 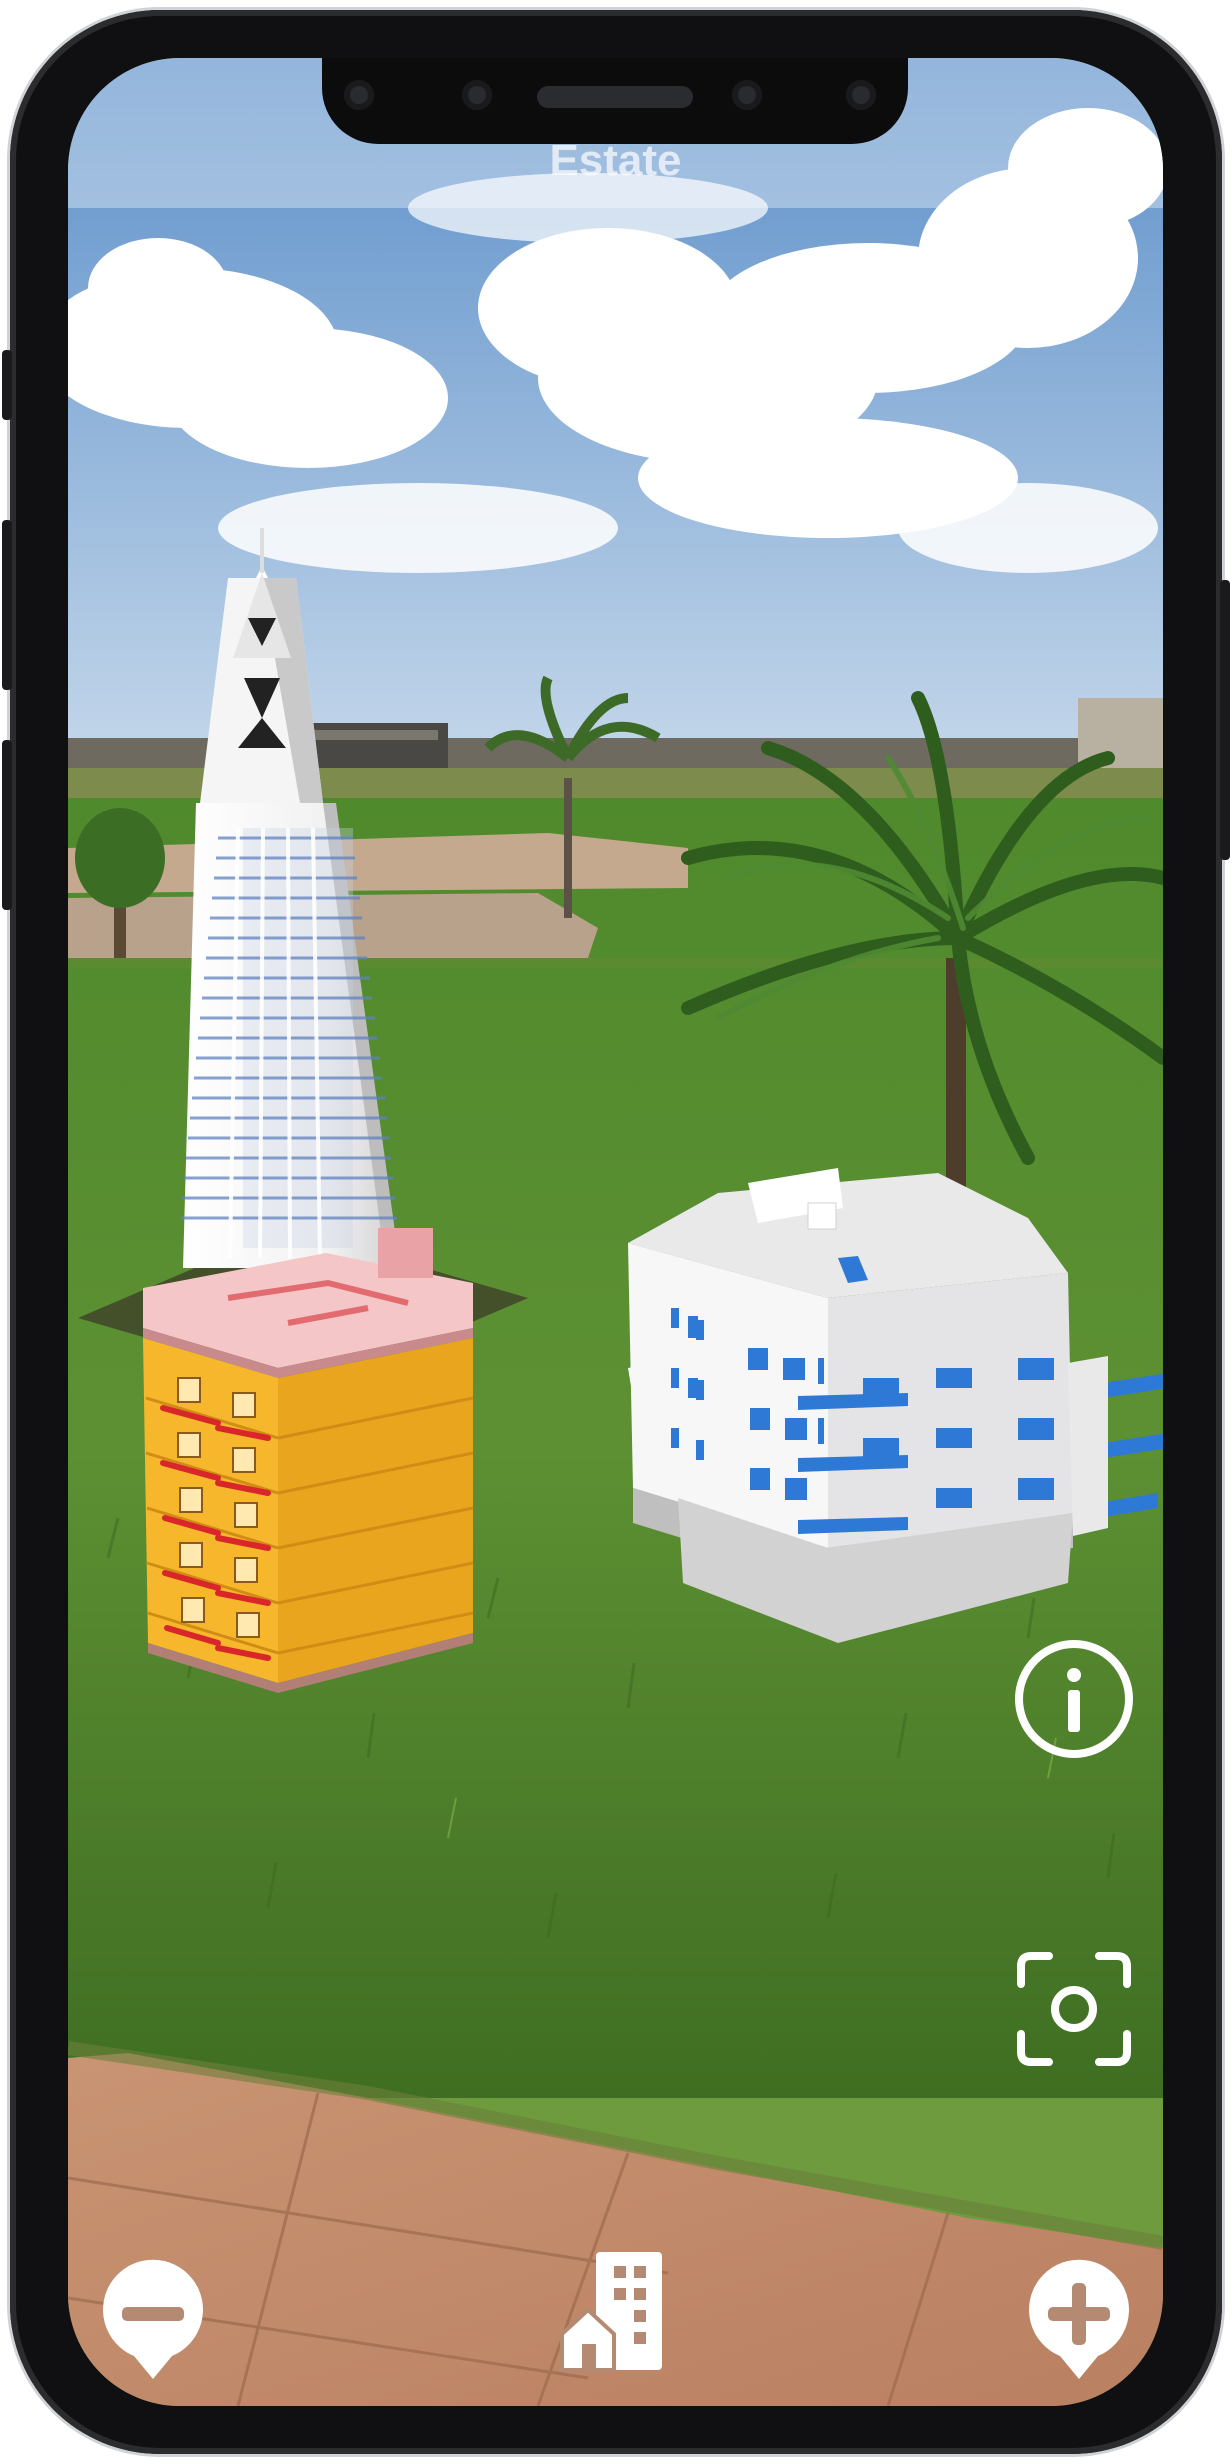 I want to click on info-icon, so click(x=1074, y=1699).